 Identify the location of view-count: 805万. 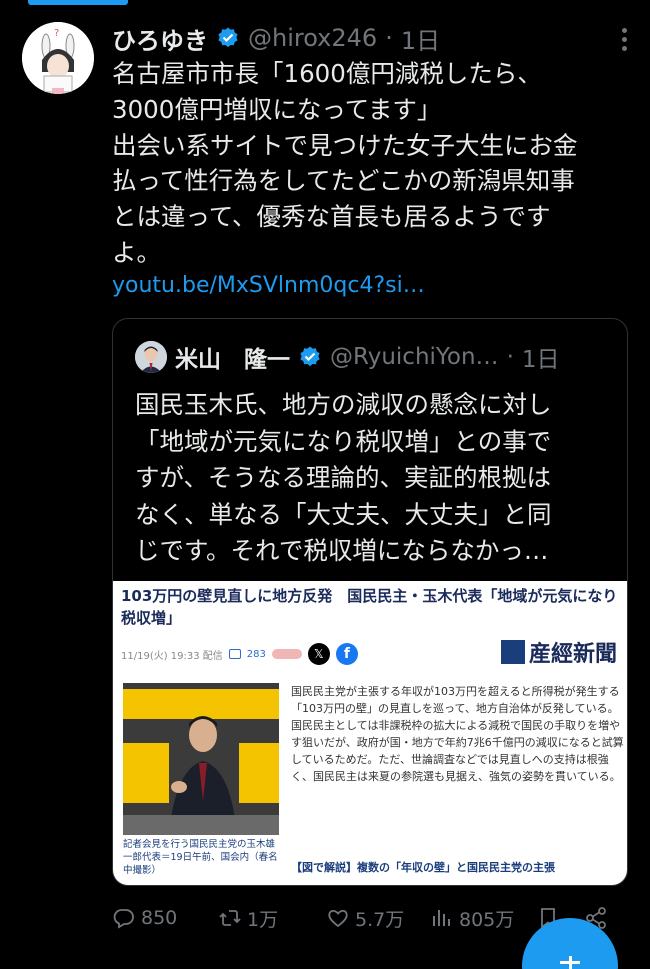
(487, 919).